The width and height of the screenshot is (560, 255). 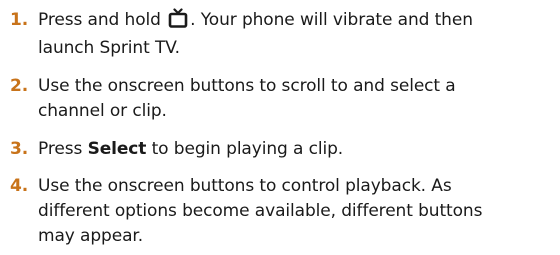 I want to click on step-text: to begin playing a clip., so click(x=247, y=149).